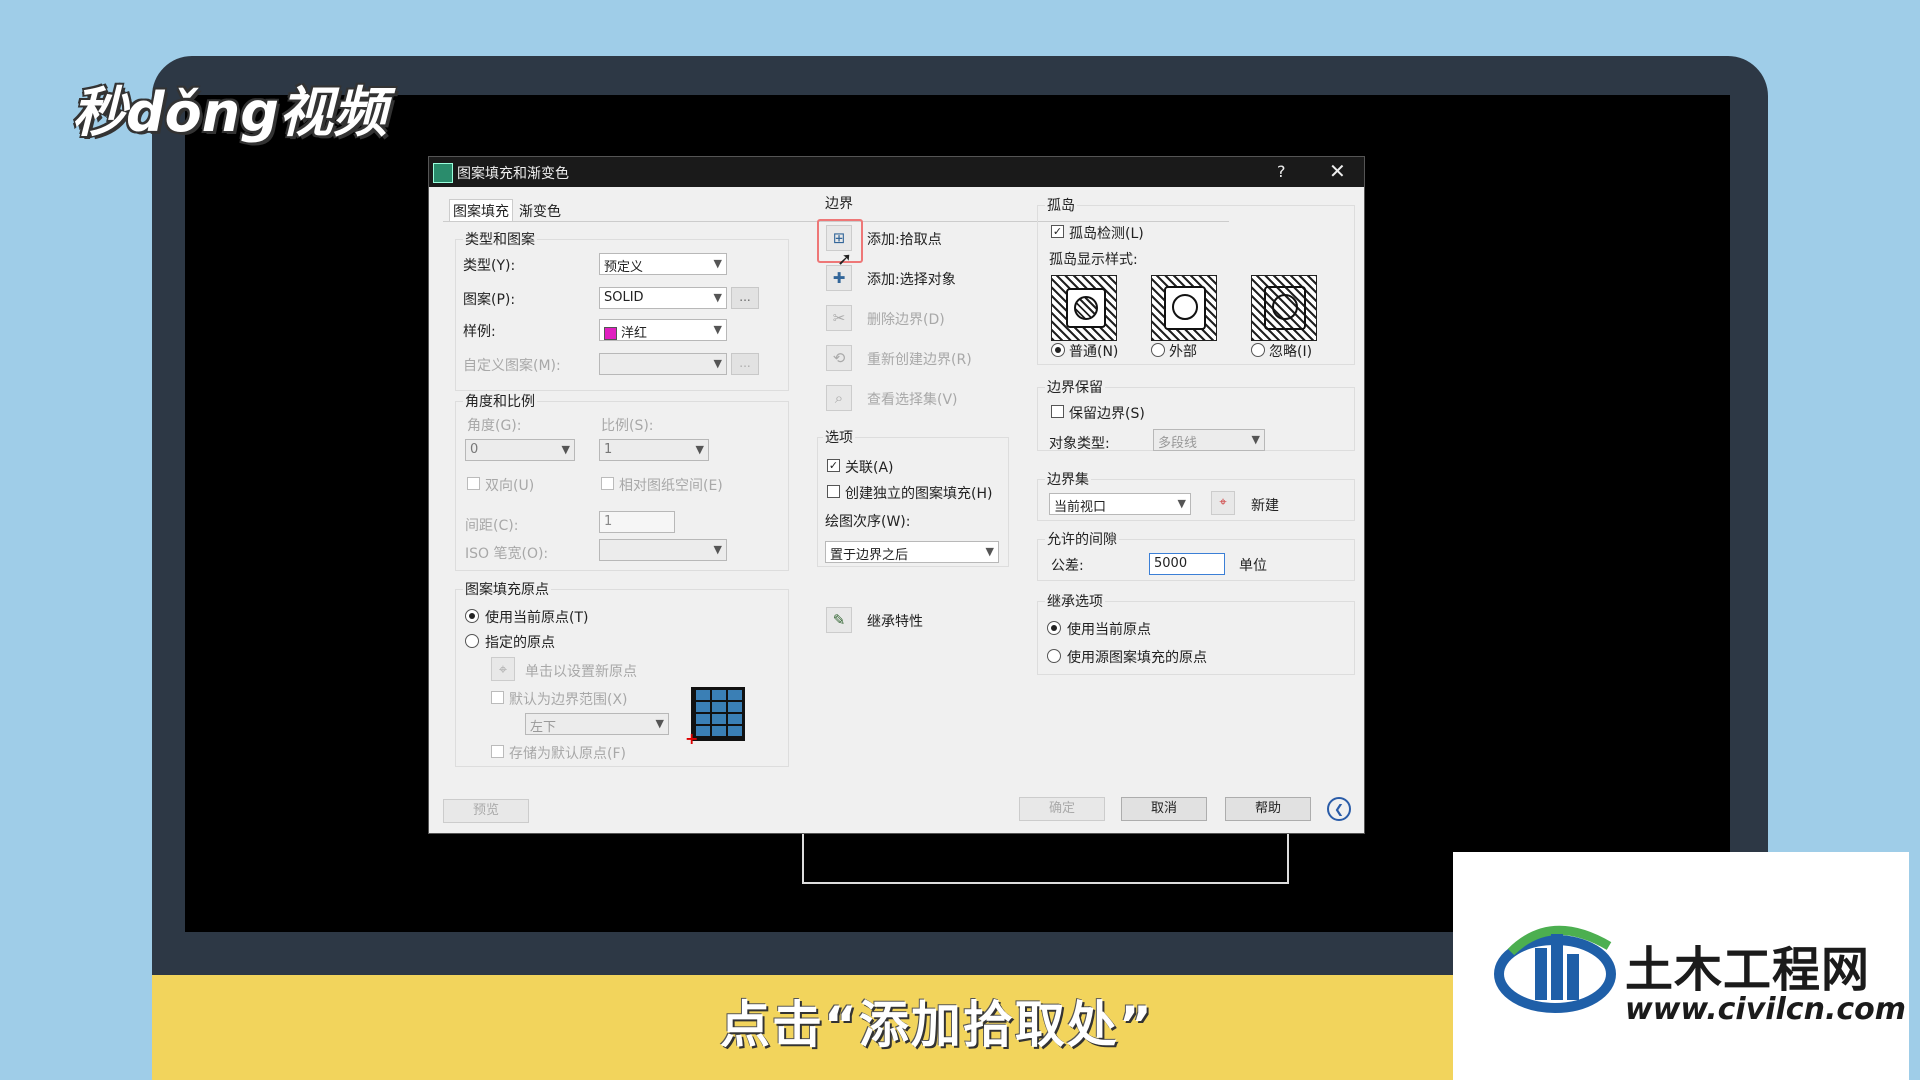  I want to click on retain-boundary-checkbox, so click(1057, 411).